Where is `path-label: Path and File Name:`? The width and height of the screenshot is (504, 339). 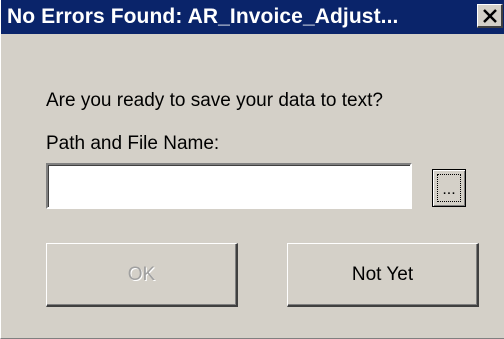 path-label: Path and File Name: is located at coordinates (133, 143).